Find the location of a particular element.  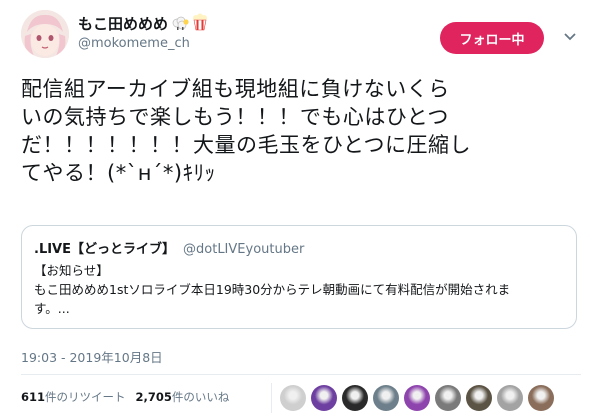

tweet-stats: 611件のリツイート 2,705件のいいね is located at coordinates (125, 397).